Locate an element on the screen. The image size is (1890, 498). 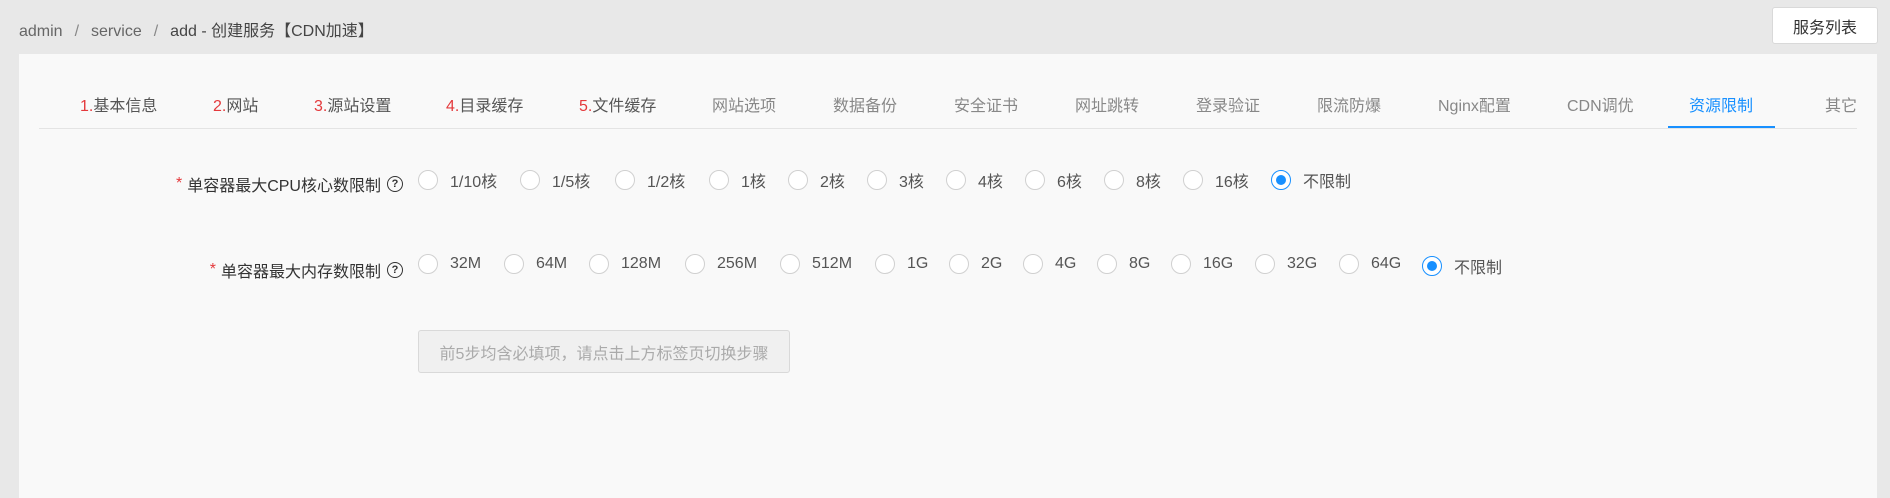
memory-option-512m: 512M is located at coordinates (816, 264).